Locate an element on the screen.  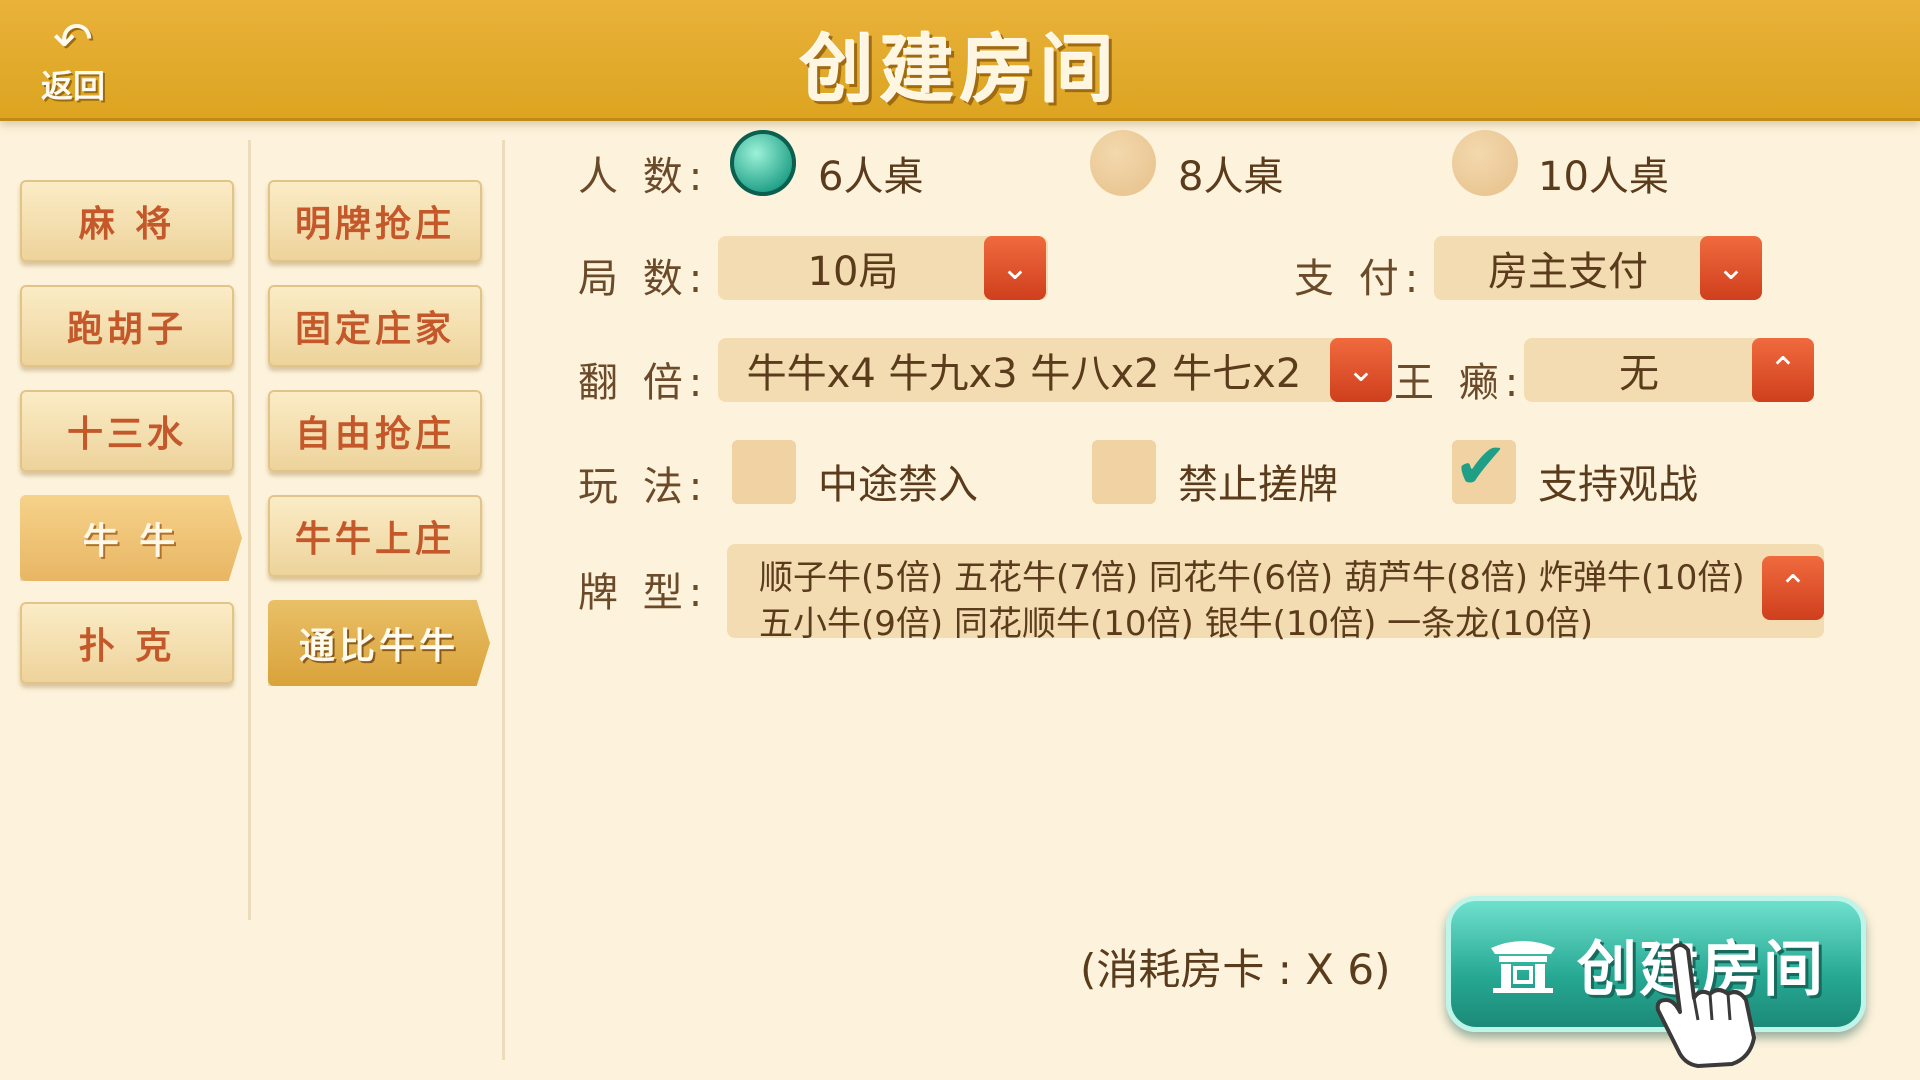
rule-spectate-checkbox: ✔ is located at coordinates (1484, 467).